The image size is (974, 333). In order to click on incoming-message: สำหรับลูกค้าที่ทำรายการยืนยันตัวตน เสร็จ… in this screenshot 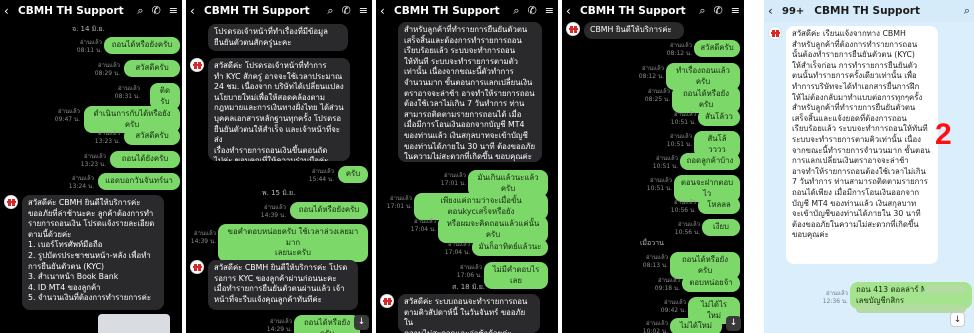, I will do `click(470, 92)`.